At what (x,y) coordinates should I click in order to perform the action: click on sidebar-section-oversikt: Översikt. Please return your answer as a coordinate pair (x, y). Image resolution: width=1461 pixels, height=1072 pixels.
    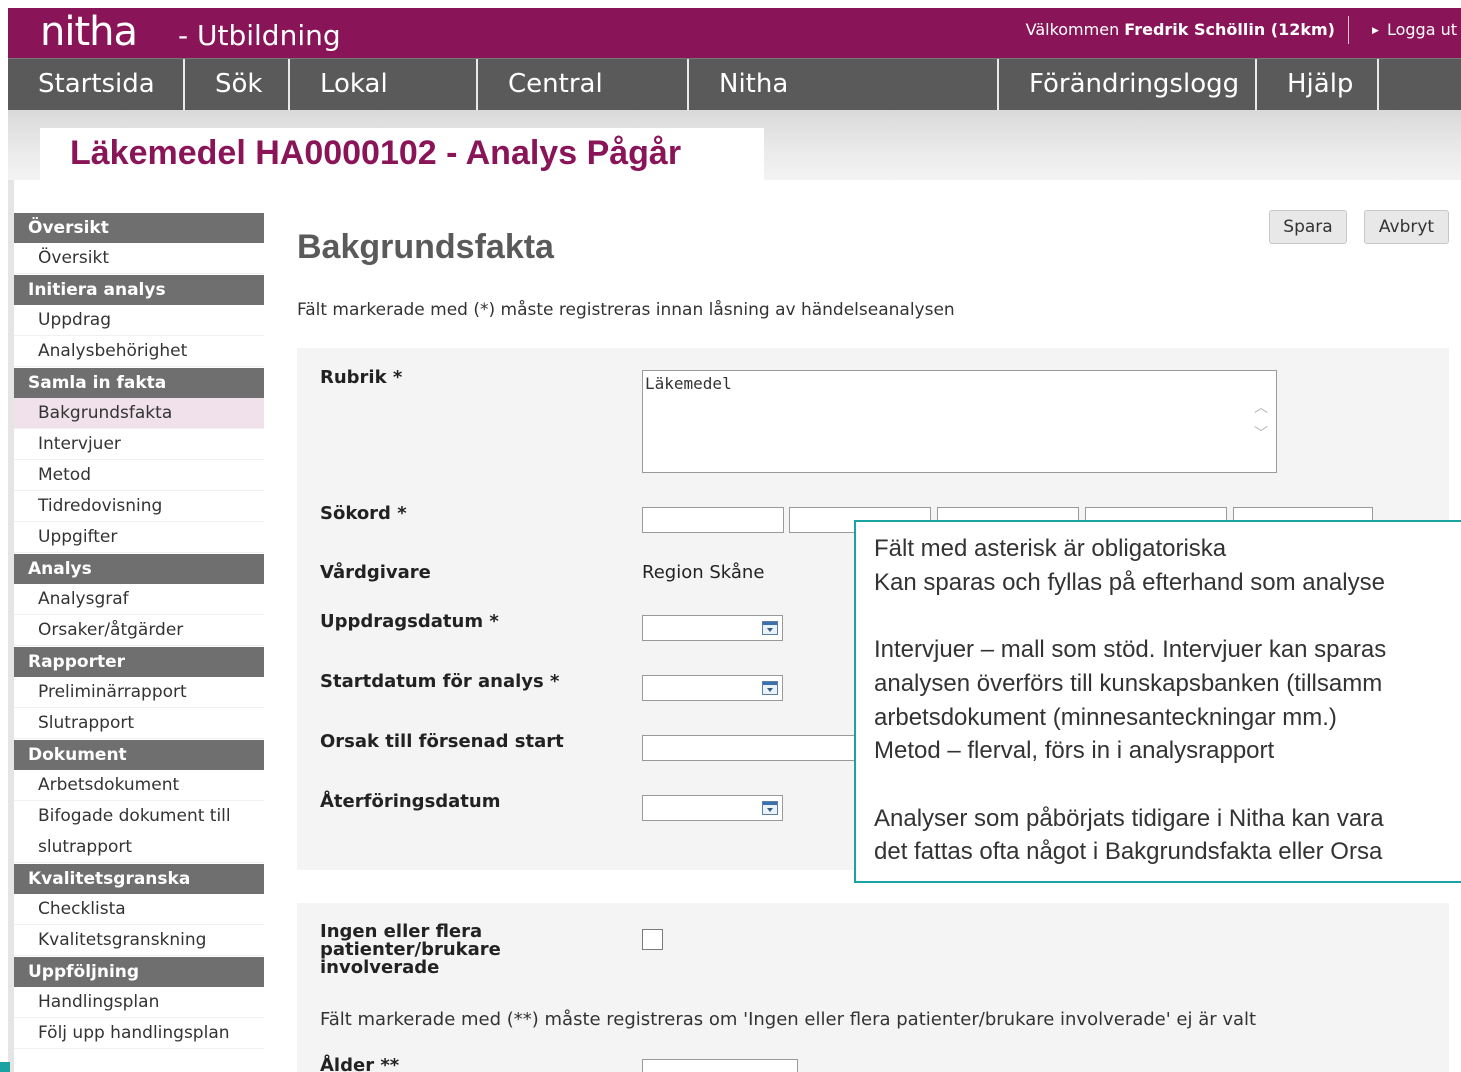
    Looking at the image, I should click on (139, 228).